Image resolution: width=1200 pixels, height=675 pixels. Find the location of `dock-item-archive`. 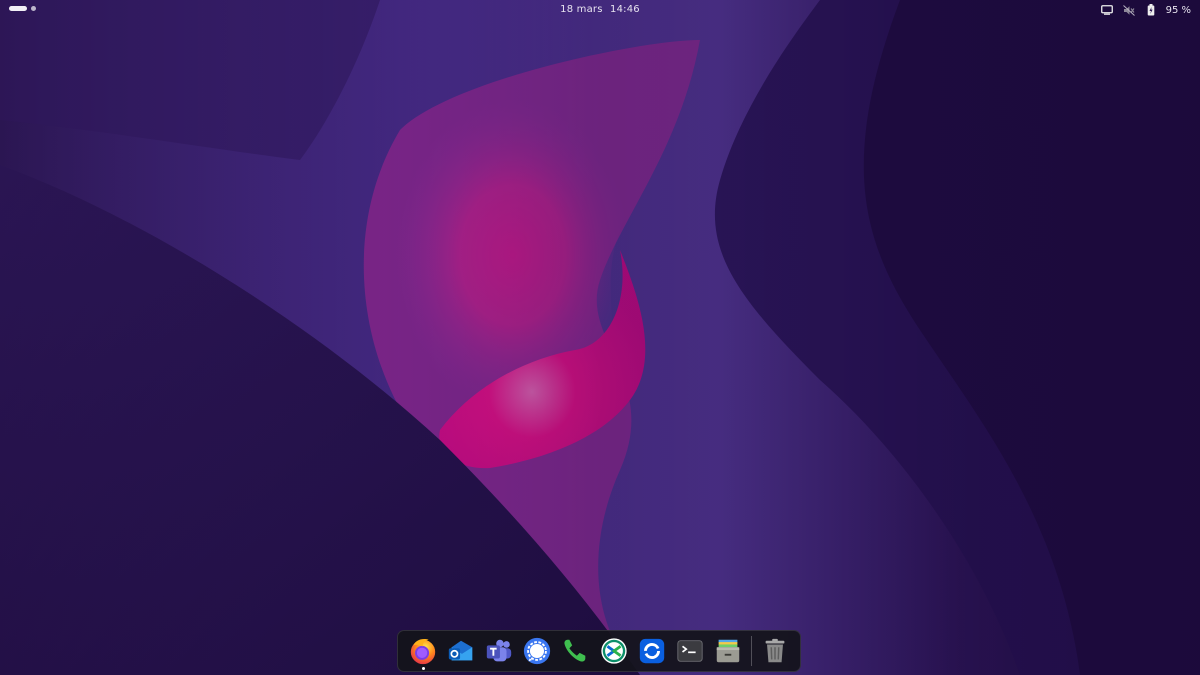

dock-item-archive is located at coordinates (728, 651).